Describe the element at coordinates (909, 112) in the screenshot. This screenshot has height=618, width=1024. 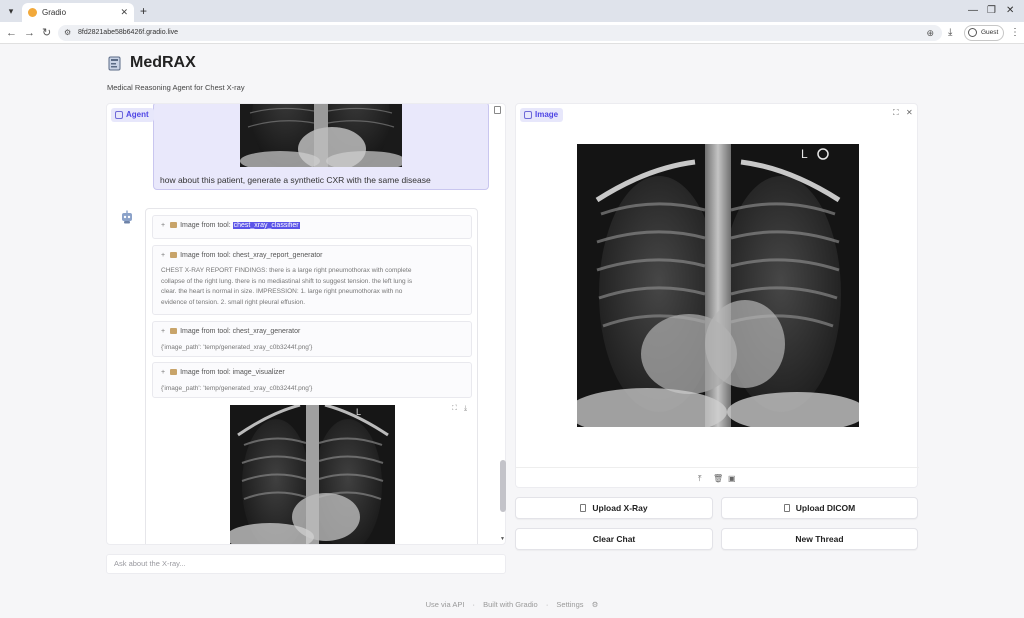
I see `close-icon: ✕` at that location.